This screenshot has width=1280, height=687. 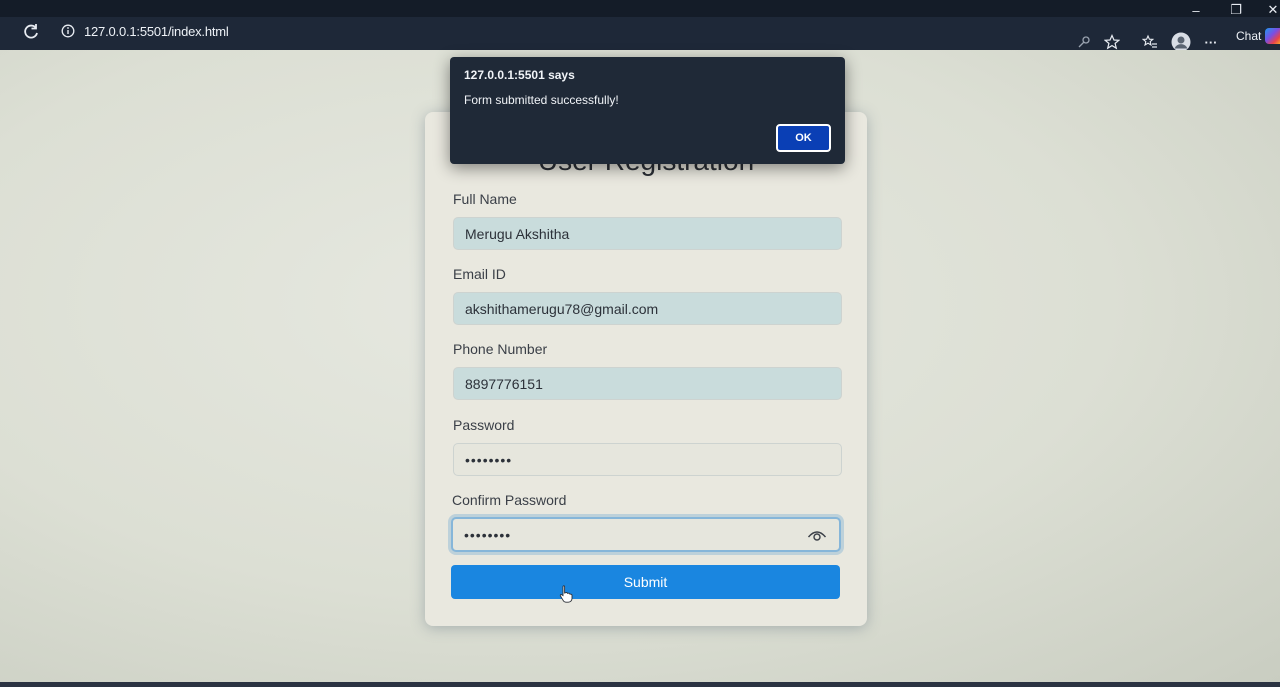 I want to click on show-password-eye-icon, so click(x=817, y=535).